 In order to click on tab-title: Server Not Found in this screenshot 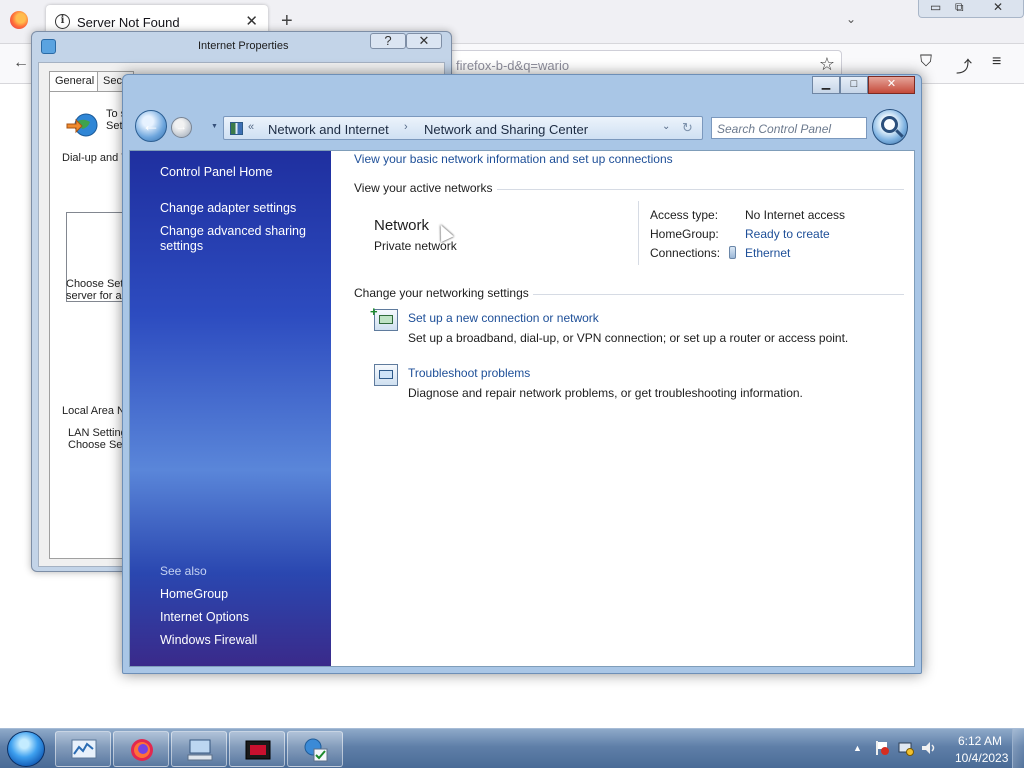, I will do `click(128, 22)`.